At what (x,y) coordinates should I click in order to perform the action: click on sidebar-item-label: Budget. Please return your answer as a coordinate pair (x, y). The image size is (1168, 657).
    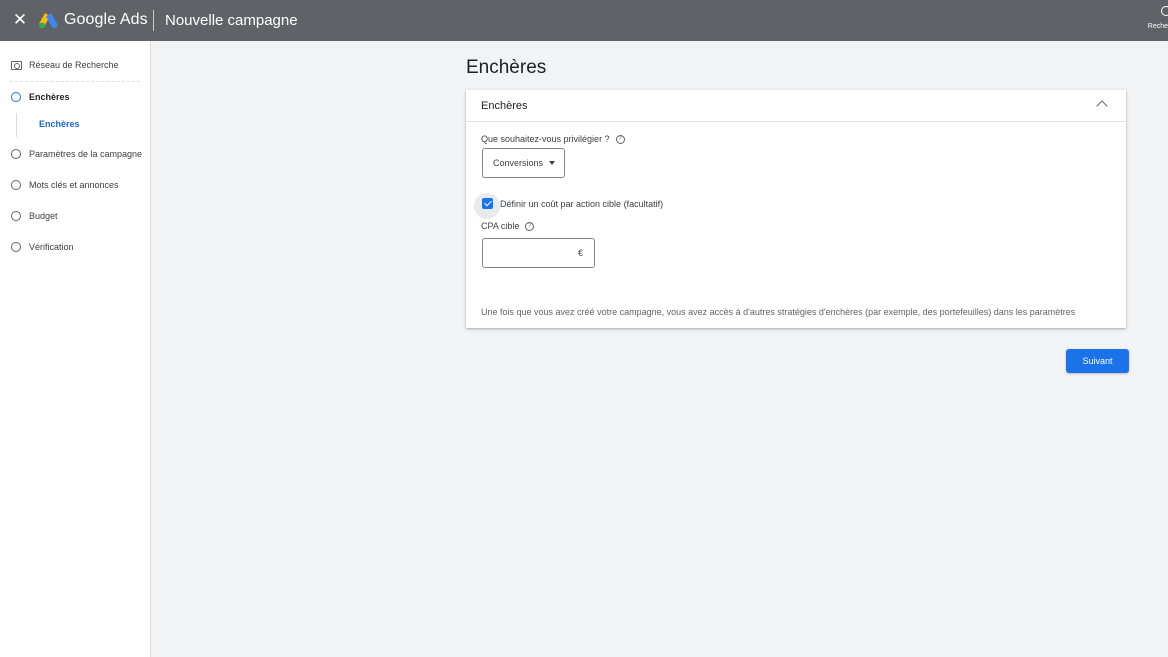
    Looking at the image, I should click on (43, 216).